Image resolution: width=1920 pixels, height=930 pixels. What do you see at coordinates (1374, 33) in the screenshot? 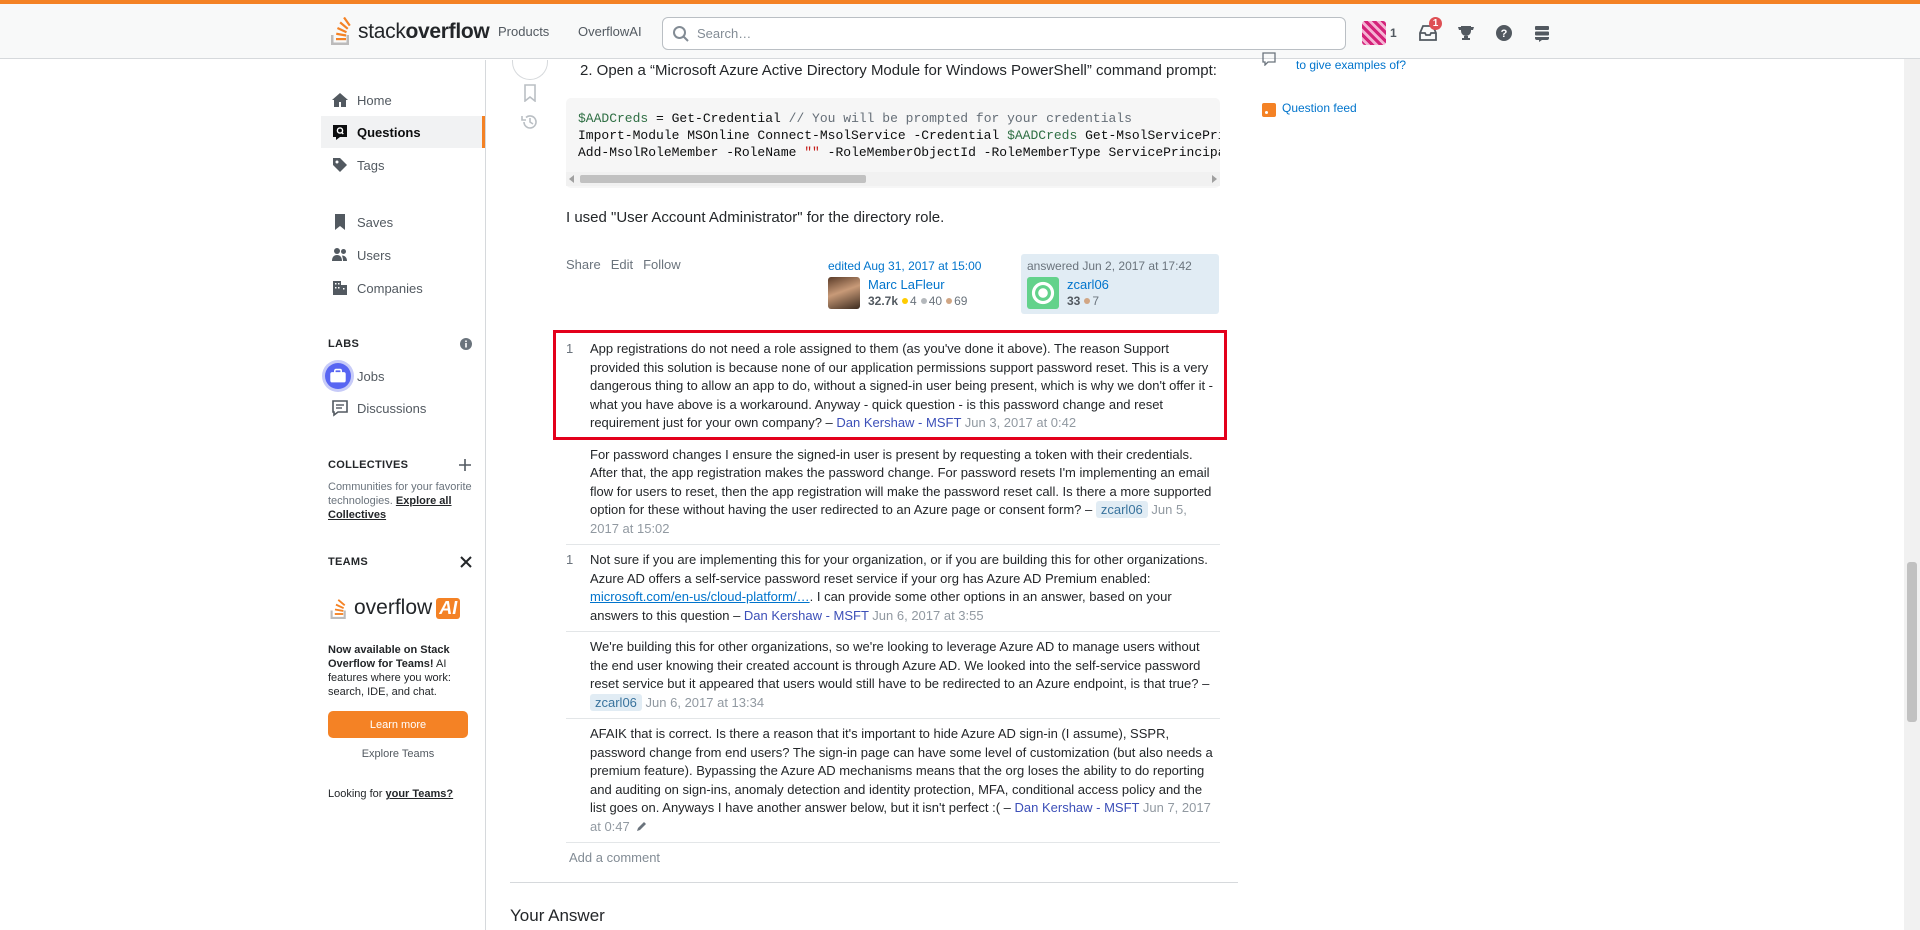
I see `user-avatar` at bounding box center [1374, 33].